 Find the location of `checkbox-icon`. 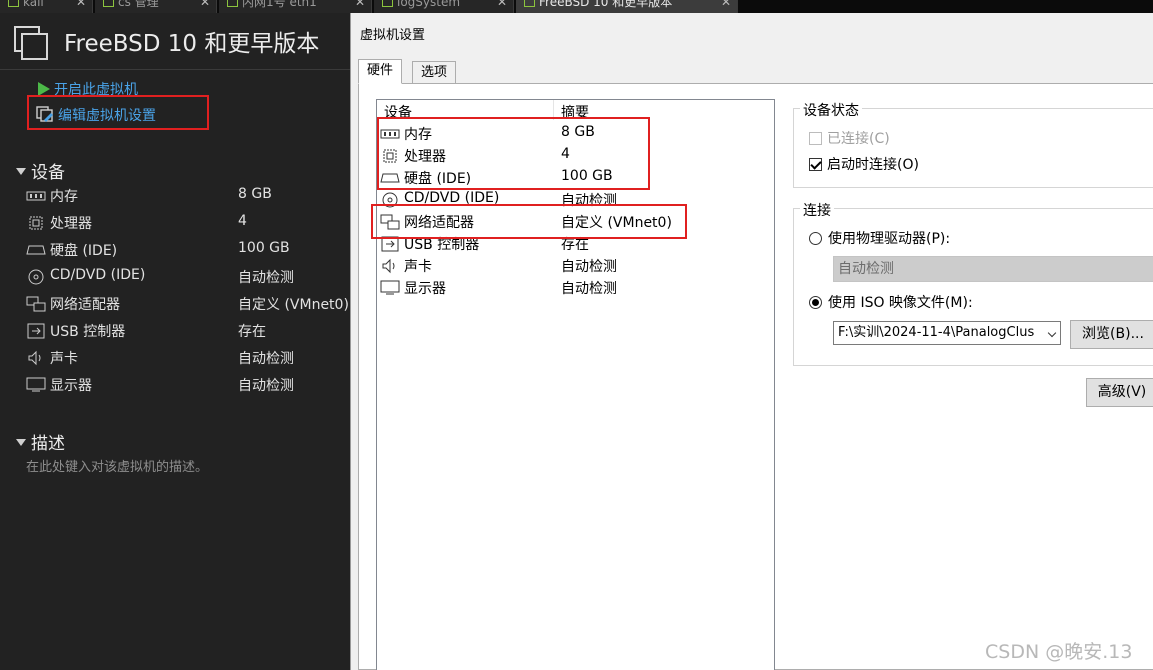

checkbox-icon is located at coordinates (815, 138).